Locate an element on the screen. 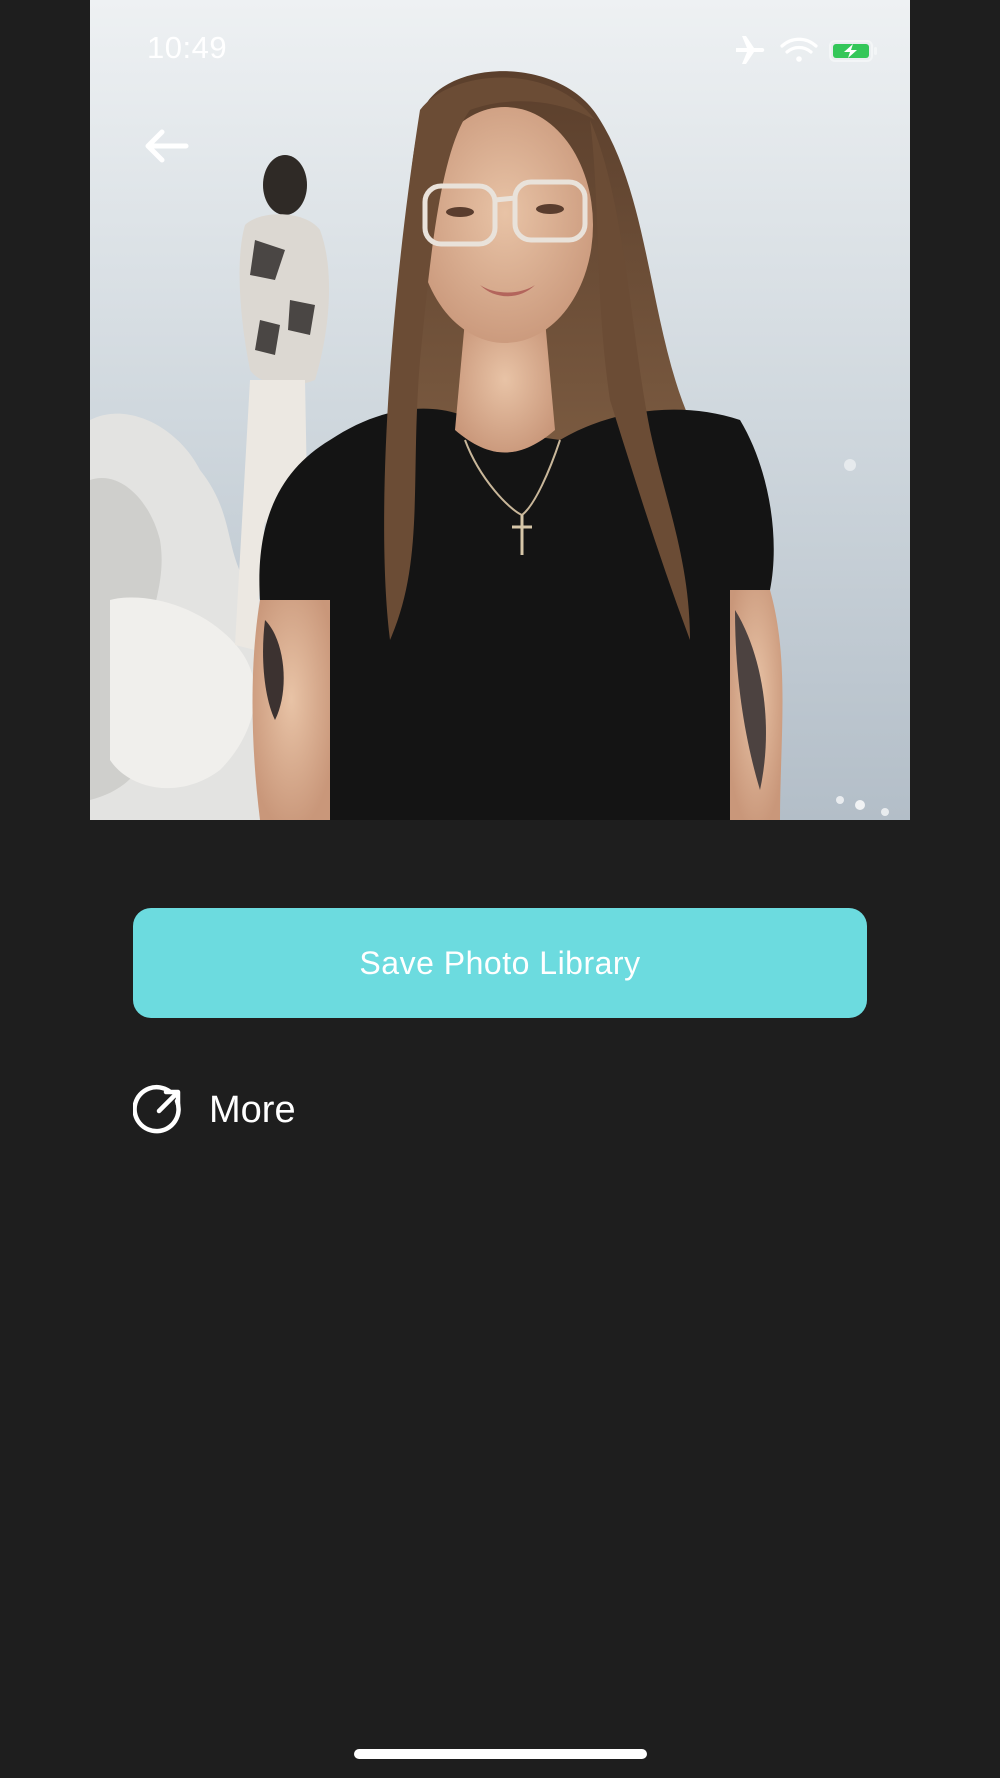 This screenshot has height=1778, width=1000. save-photo-library-button: Save Photo Library is located at coordinates (500, 963).